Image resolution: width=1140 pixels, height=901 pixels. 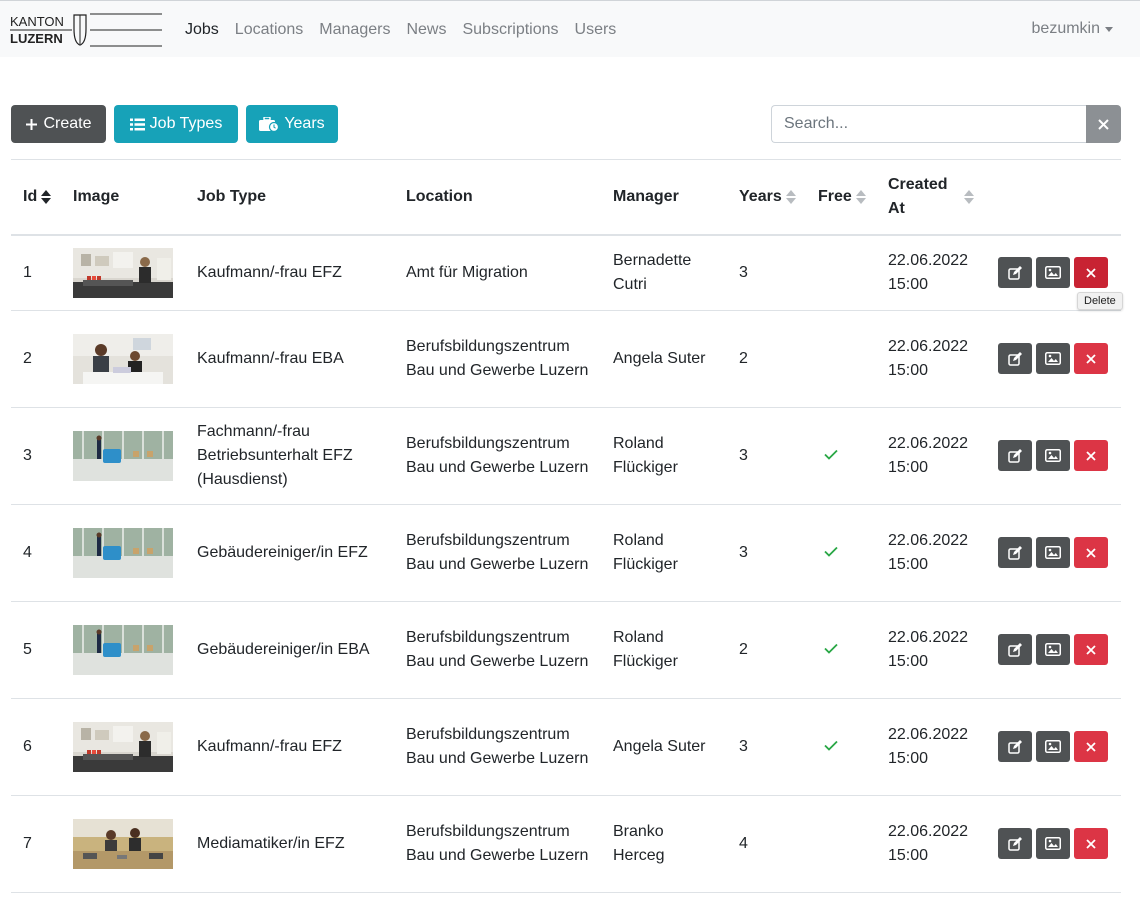 I want to click on cell-years: 3, so click(x=766, y=747).